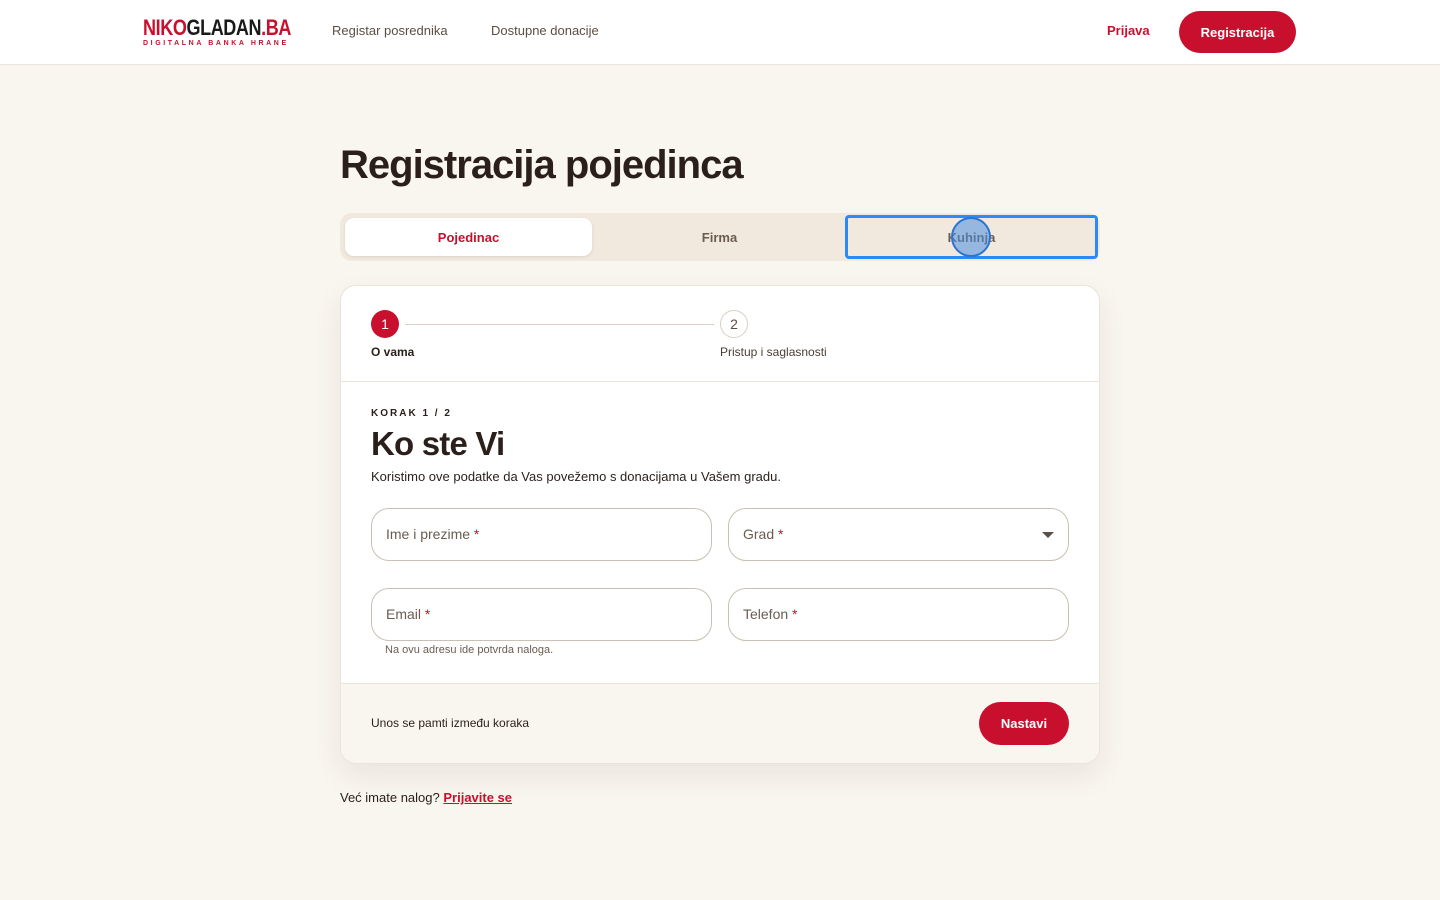  What do you see at coordinates (971, 237) in the screenshot?
I see `cursor-indicator` at bounding box center [971, 237].